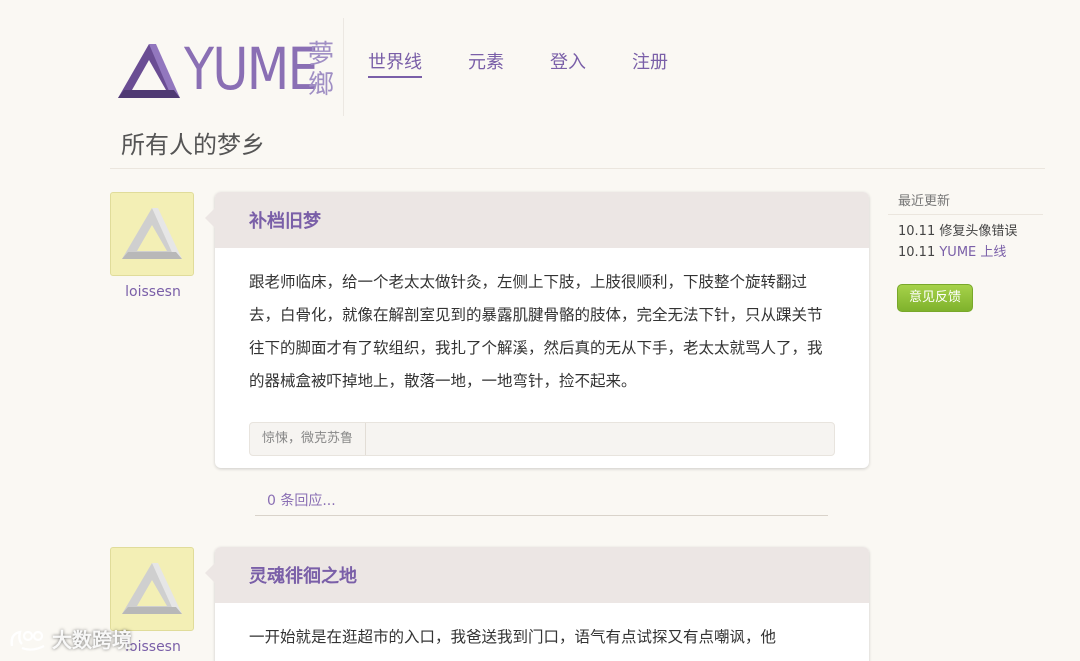  Describe the element at coordinates (303, 575) in the screenshot. I see `post-title: 灵魂徘徊之地` at that location.